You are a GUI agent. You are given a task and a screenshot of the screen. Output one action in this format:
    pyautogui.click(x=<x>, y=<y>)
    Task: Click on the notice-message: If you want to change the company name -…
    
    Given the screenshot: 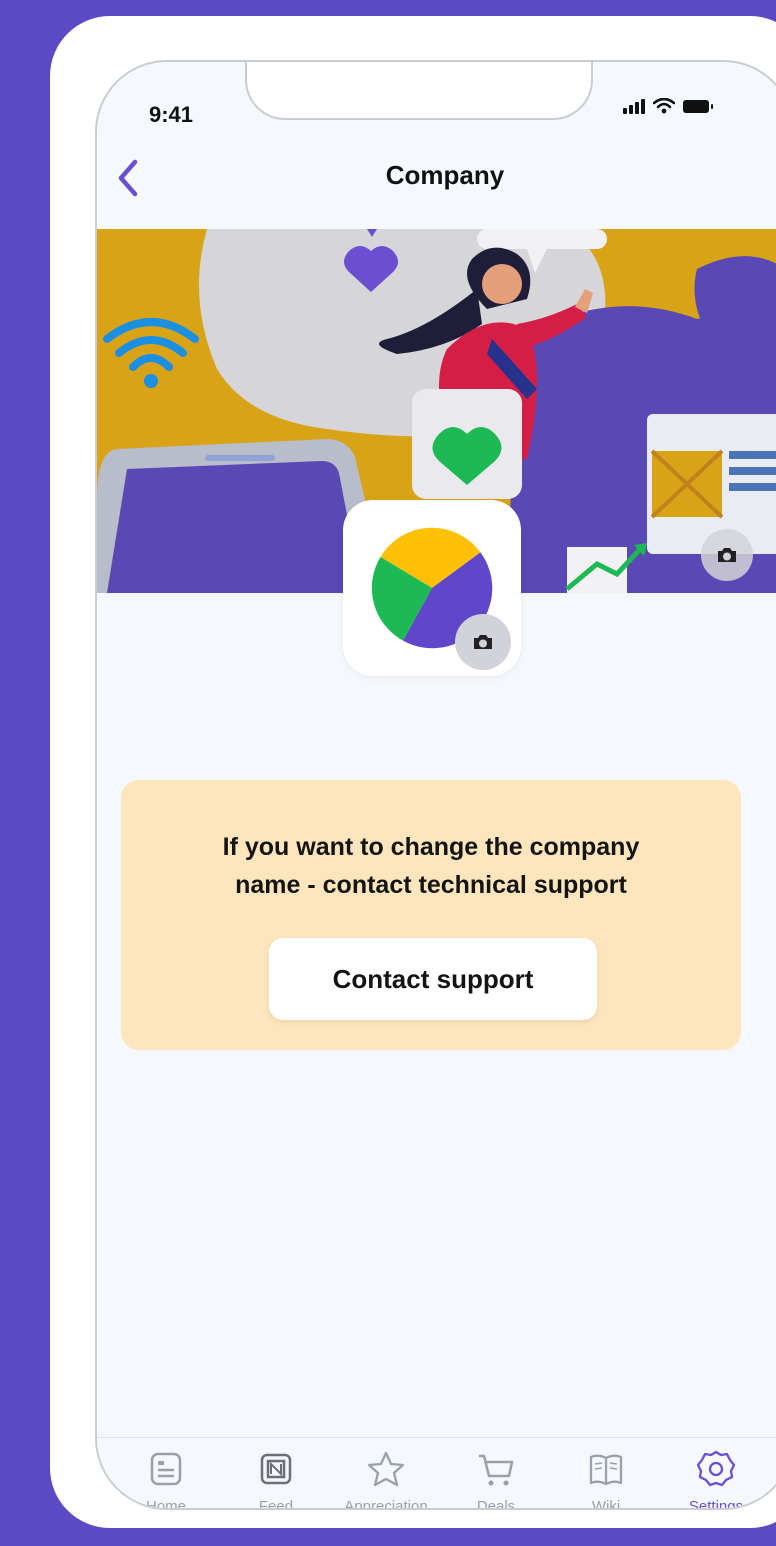 What is the action you would take?
    pyautogui.click(x=431, y=866)
    